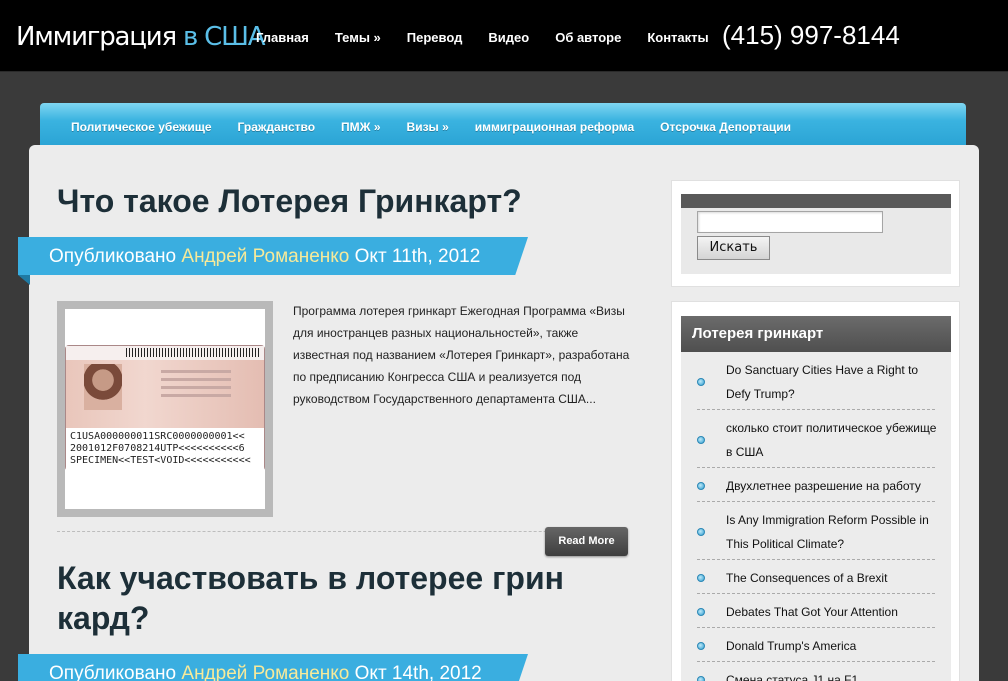 Image resolution: width=1008 pixels, height=681 pixels. I want to click on widget-title: Лотерея гринкарт, so click(816, 334).